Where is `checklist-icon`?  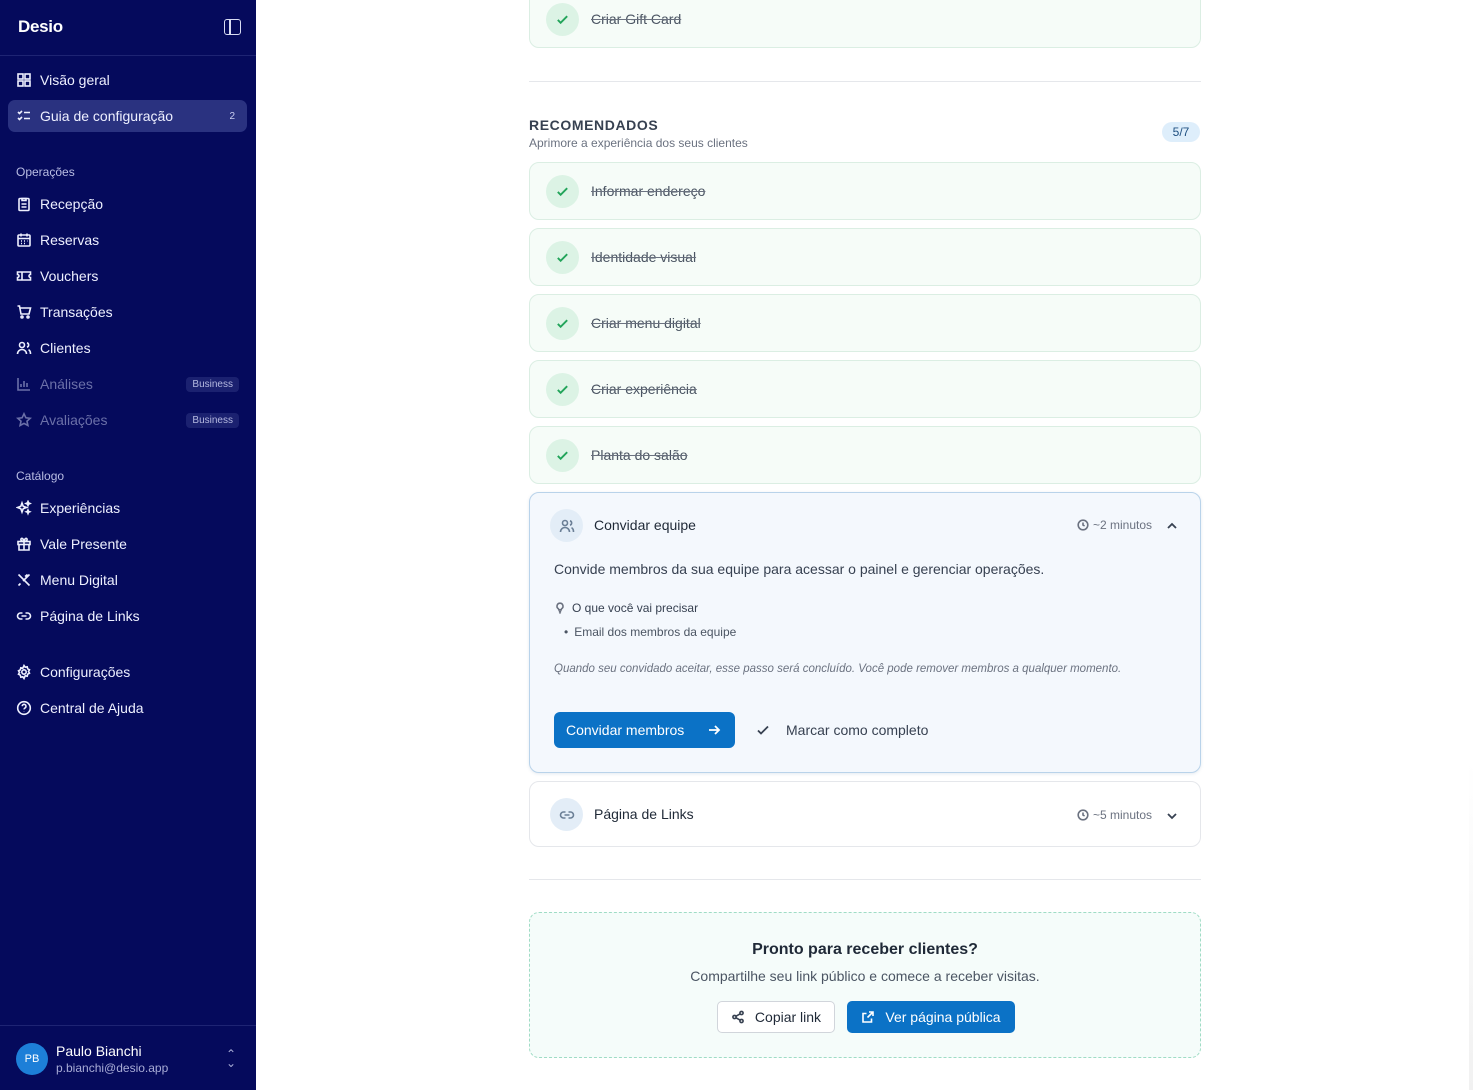 checklist-icon is located at coordinates (24, 116).